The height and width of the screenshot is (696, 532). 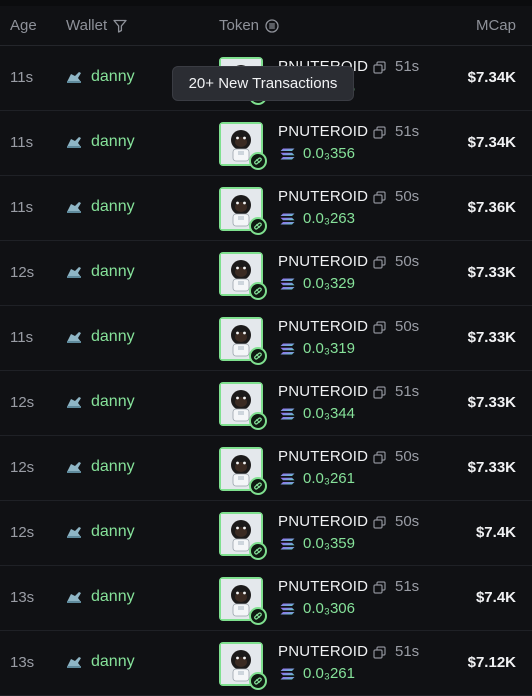 What do you see at coordinates (329, 673) in the screenshot?
I see `token-price: 0.0₃261` at bounding box center [329, 673].